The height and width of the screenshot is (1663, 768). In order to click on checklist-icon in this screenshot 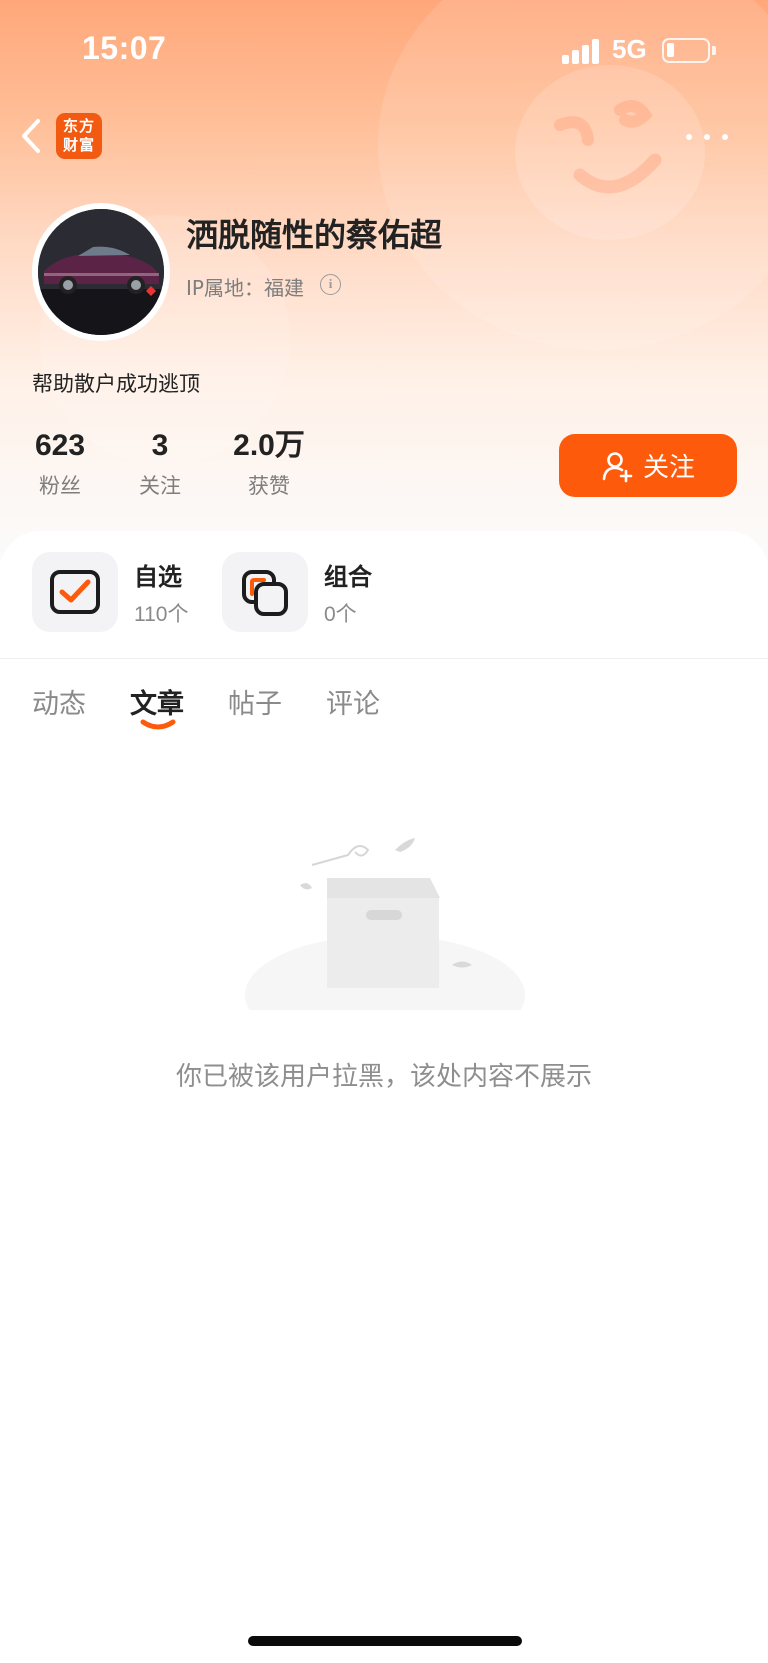, I will do `click(75, 592)`.